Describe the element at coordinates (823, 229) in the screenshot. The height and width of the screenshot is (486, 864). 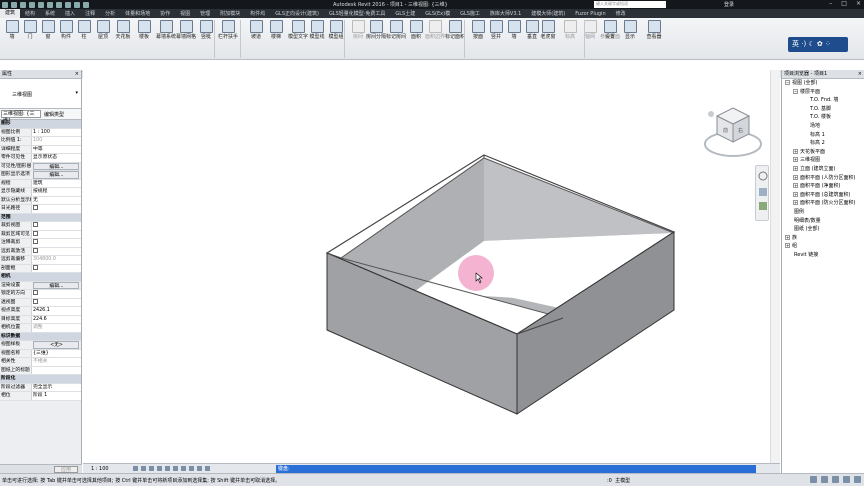
I see `tree-item: 图纸 (全部)` at that location.